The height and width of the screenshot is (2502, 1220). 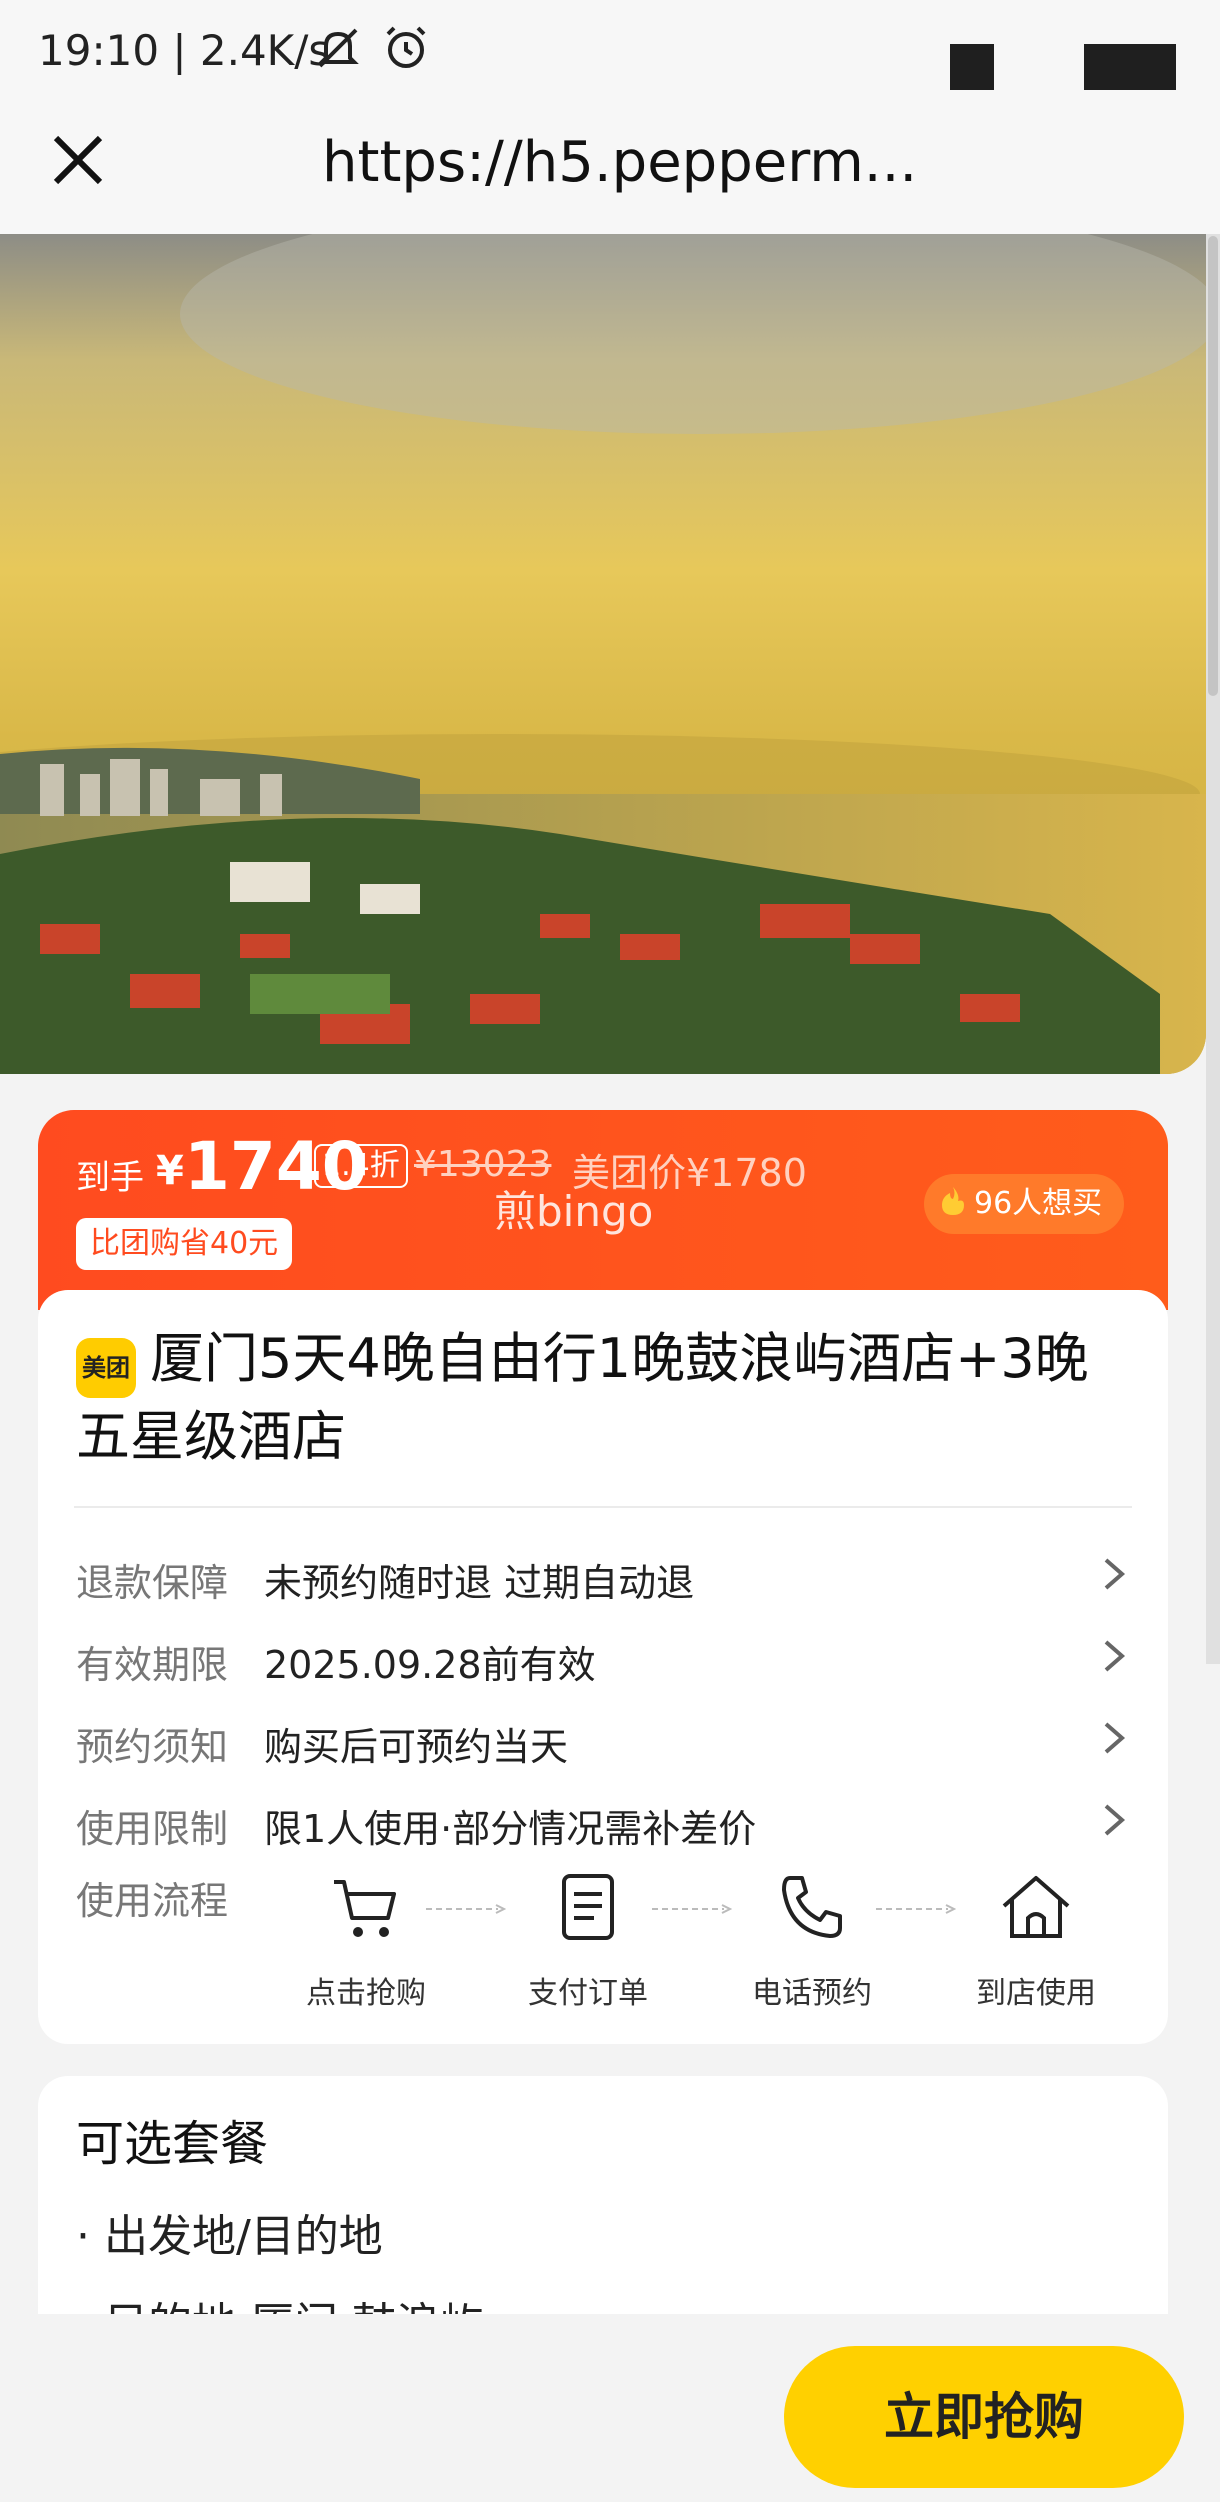 What do you see at coordinates (338, 48) in the screenshot?
I see `mute-icon` at bounding box center [338, 48].